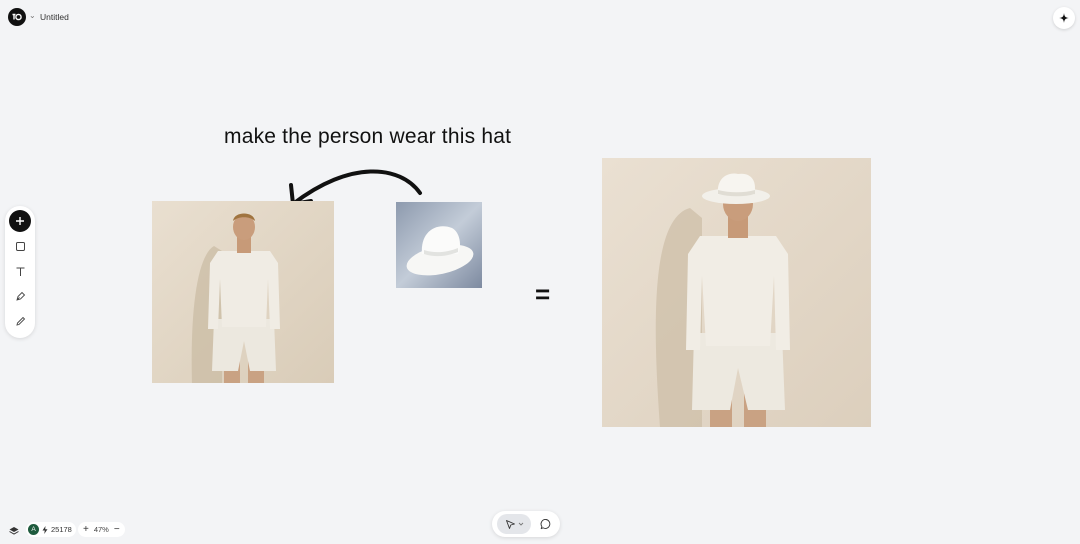  Describe the element at coordinates (54, 17) in the screenshot. I see `document-title: Untitled` at that location.